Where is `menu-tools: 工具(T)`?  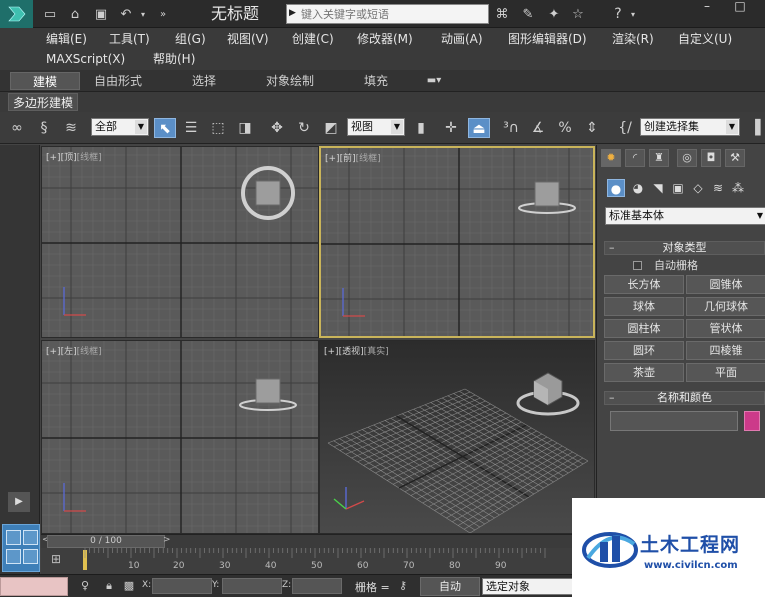 menu-tools: 工具(T) is located at coordinates (129, 39).